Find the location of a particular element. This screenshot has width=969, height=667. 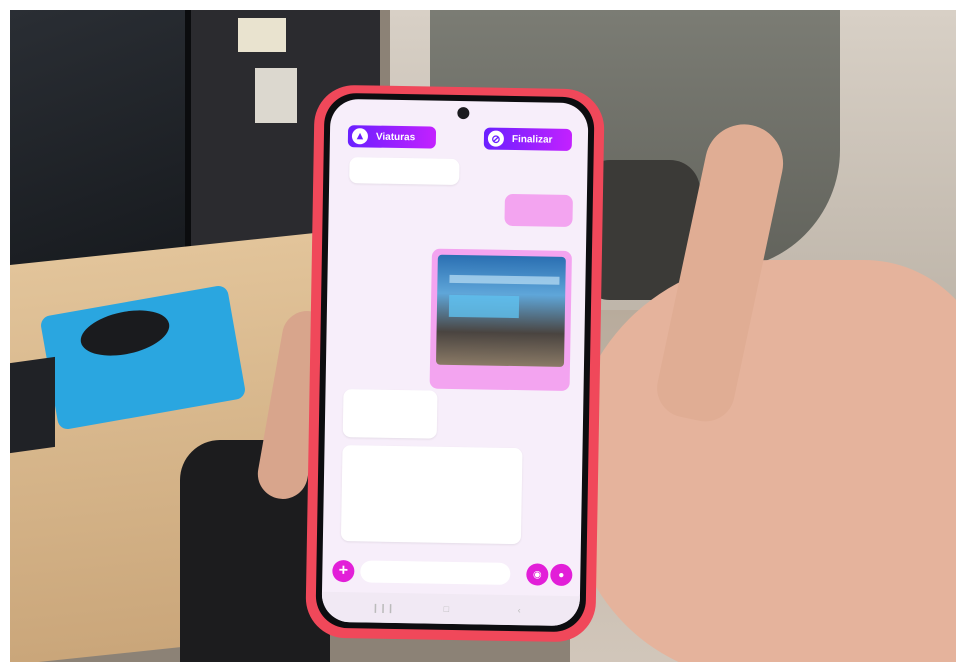

android-nav-bar: ❙❙❙ □ ‹ is located at coordinates (450, 609).